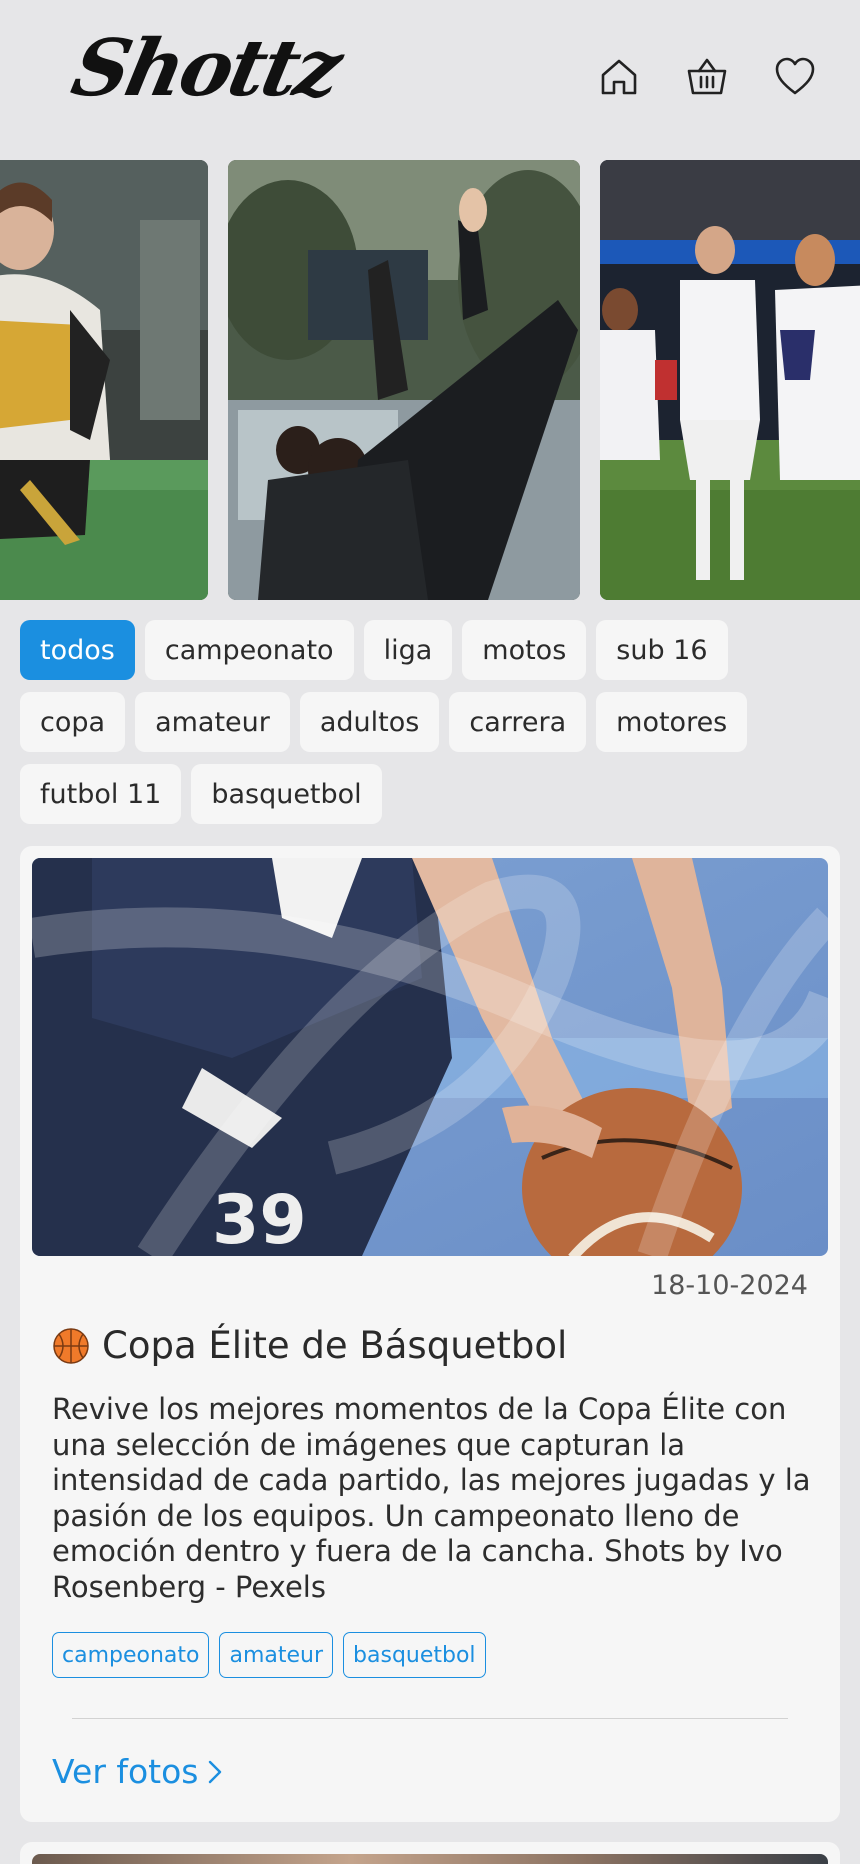  Describe the element at coordinates (707, 77) in the screenshot. I see `basket-icon` at that location.